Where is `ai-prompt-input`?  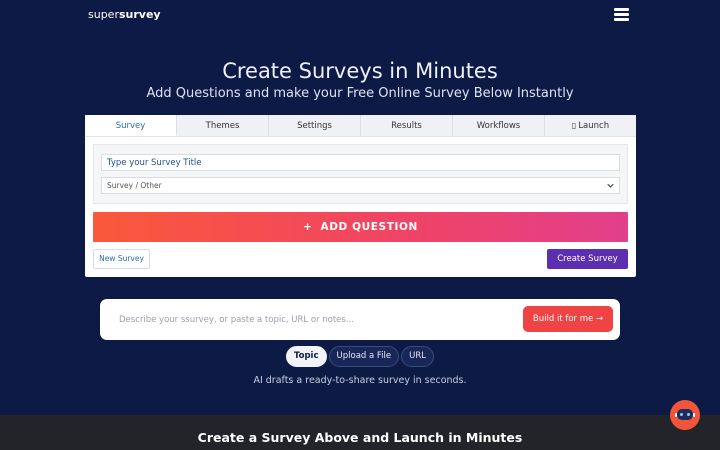 ai-prompt-input is located at coordinates (312, 319).